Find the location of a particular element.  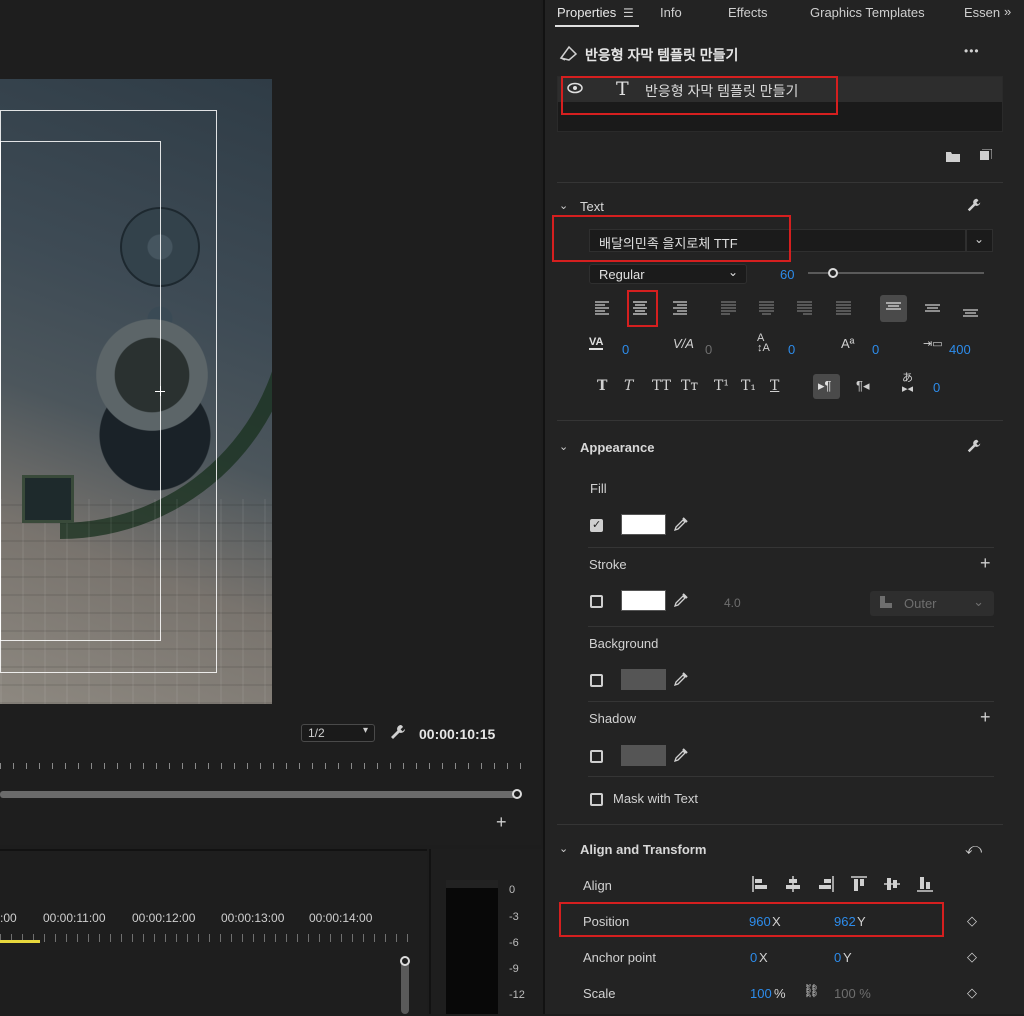

align-right-edges-icon is located at coordinates (826, 885).